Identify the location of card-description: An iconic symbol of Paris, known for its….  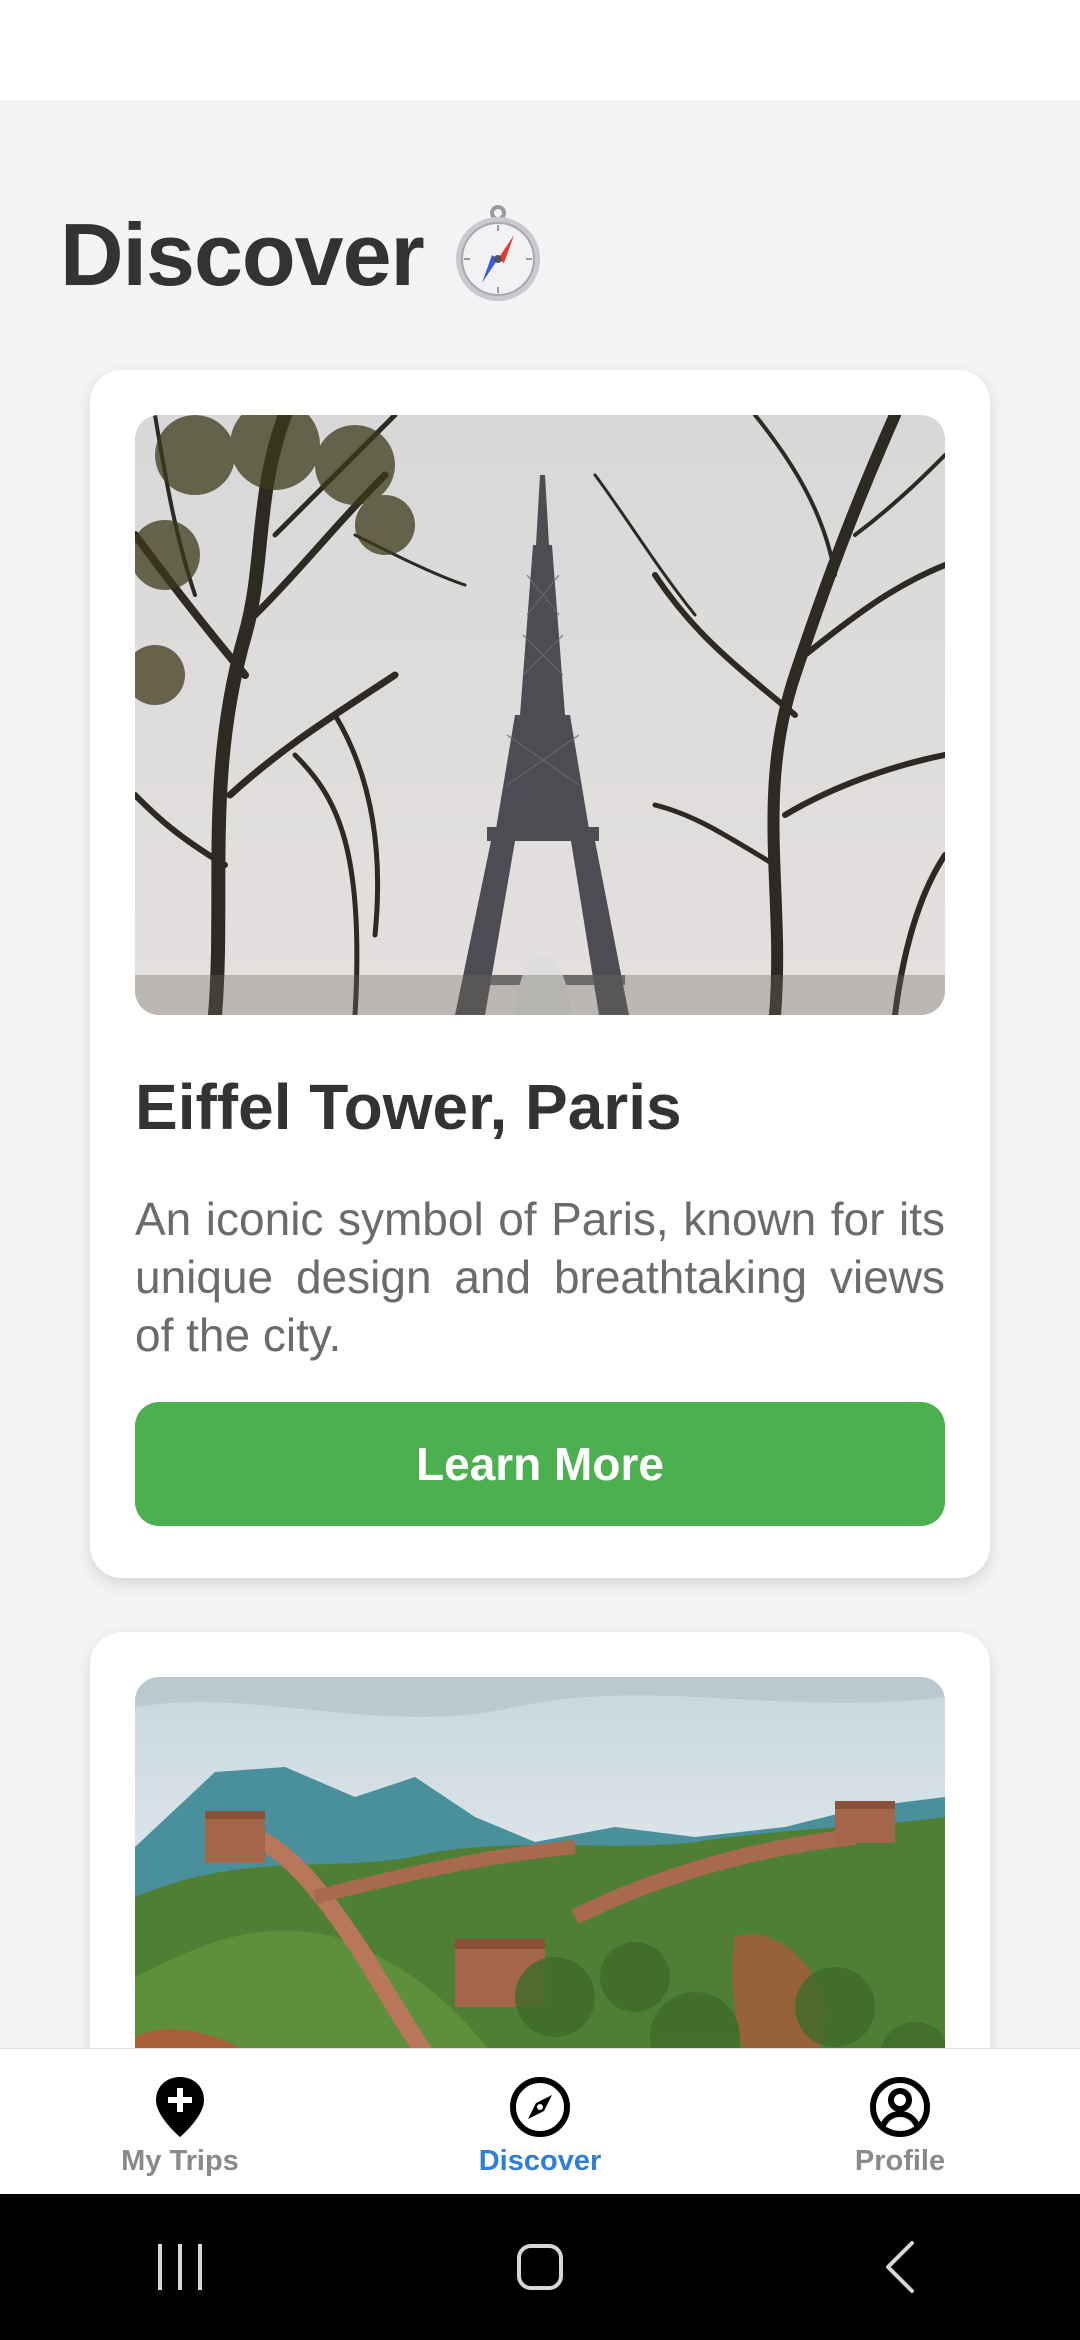
(540, 1277).